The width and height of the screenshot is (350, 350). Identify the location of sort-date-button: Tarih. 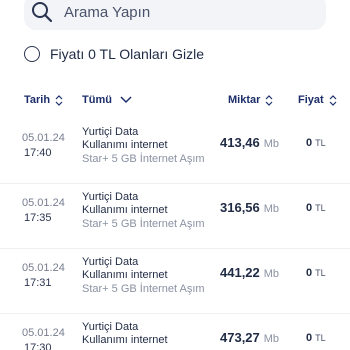
(43, 100).